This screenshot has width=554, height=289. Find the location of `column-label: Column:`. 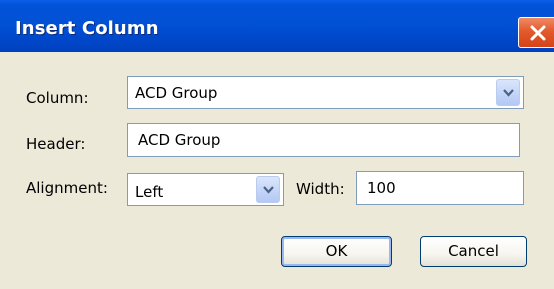

column-label: Column: is located at coordinates (57, 98).